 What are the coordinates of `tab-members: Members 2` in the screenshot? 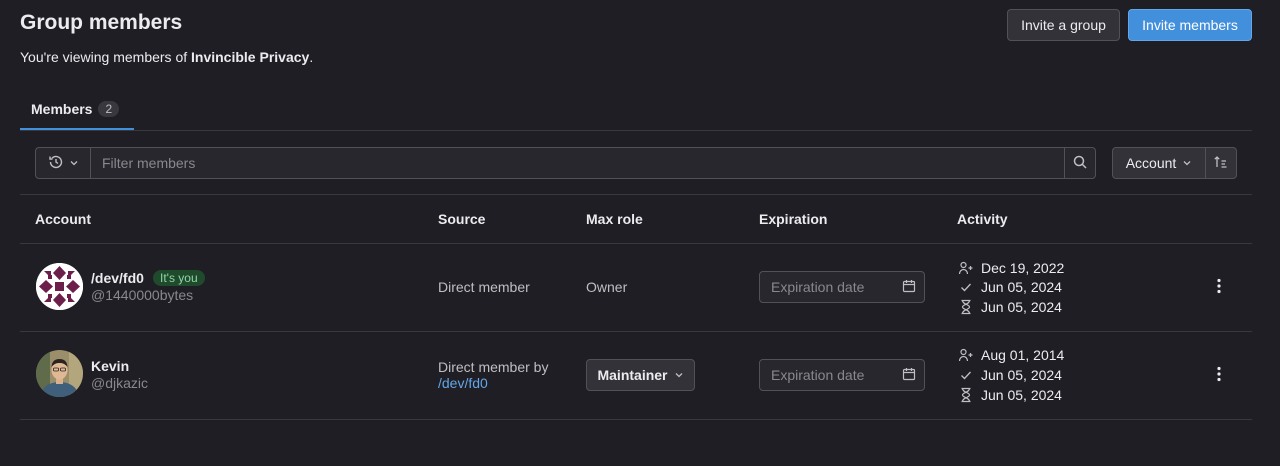 It's located at (77, 109).